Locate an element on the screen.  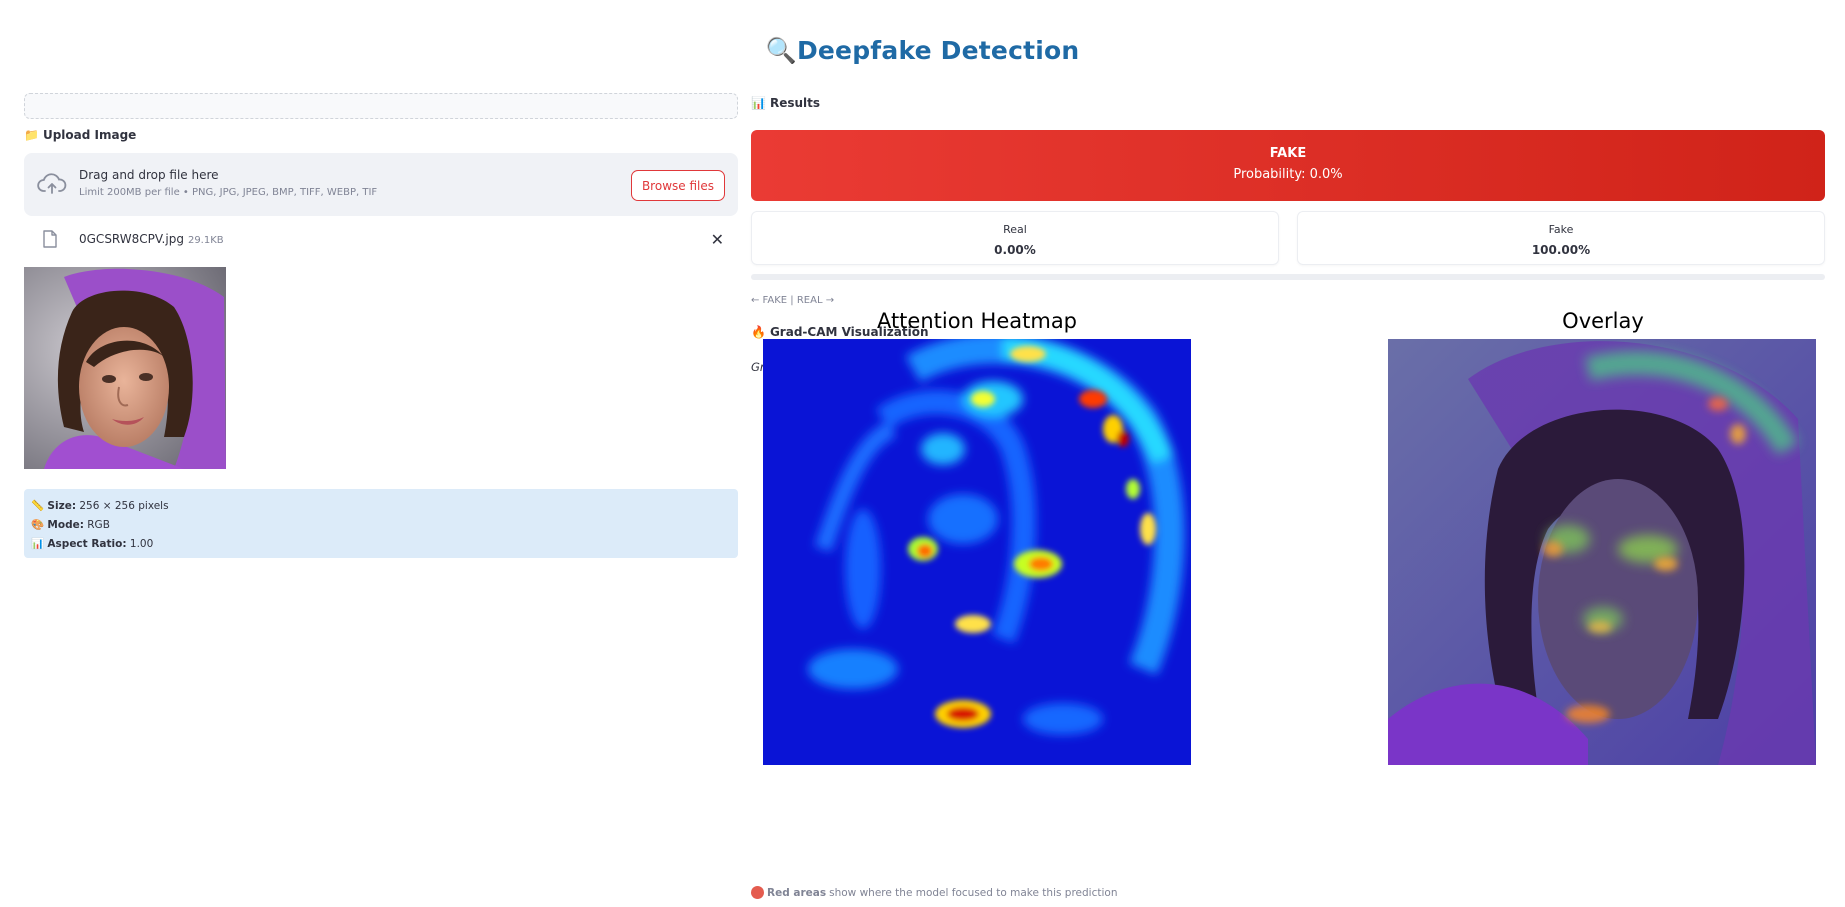
info-mode-label: Mode: is located at coordinates (65, 525).